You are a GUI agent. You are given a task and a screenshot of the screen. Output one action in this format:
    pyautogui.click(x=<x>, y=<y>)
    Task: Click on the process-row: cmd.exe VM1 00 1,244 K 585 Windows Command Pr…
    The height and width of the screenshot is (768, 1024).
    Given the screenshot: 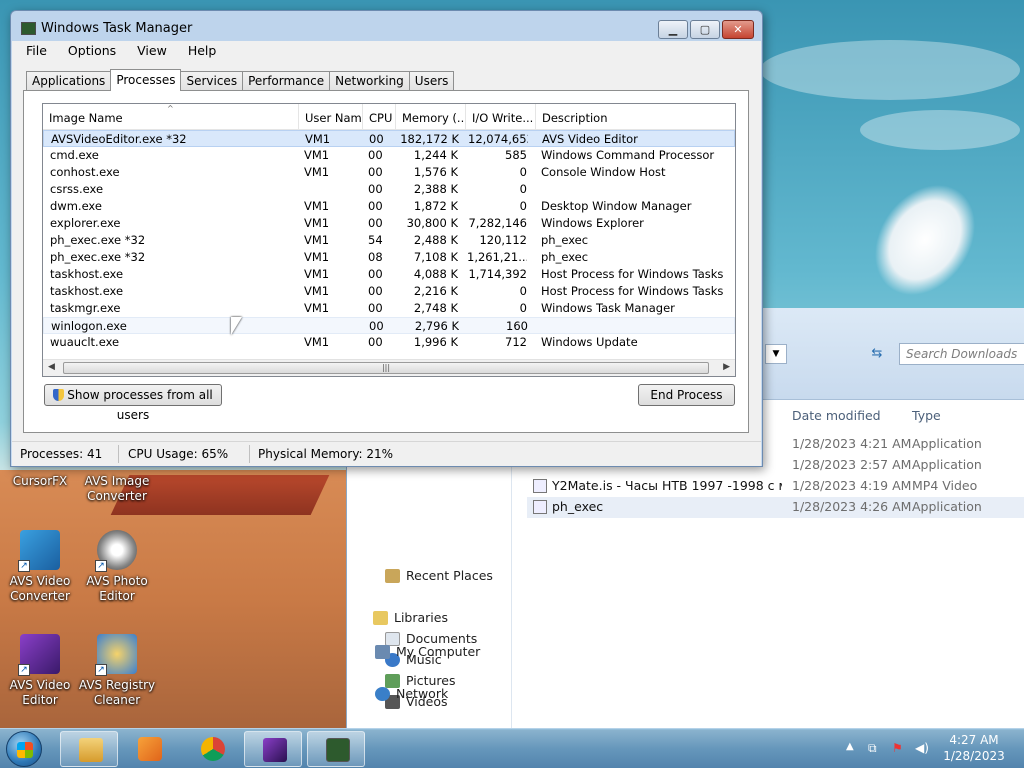 What is the action you would take?
    pyautogui.click(x=389, y=155)
    